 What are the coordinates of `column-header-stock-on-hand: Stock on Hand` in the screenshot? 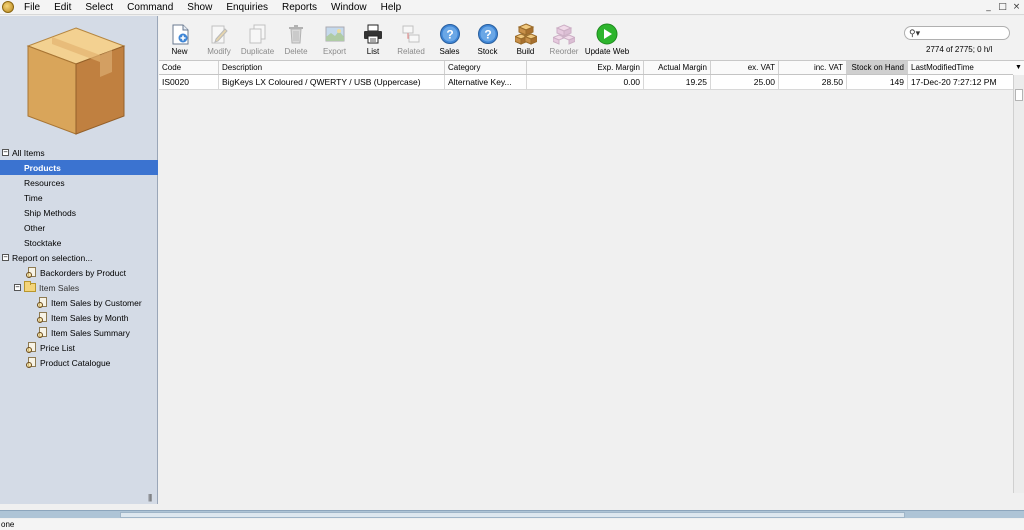 It's located at (877, 67).